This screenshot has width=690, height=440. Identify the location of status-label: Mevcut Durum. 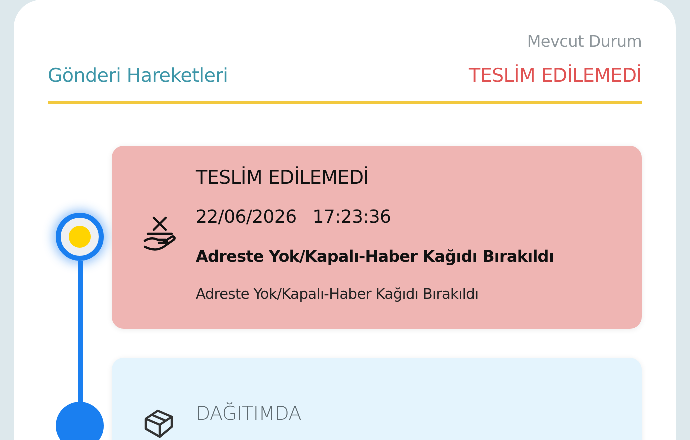
(584, 42).